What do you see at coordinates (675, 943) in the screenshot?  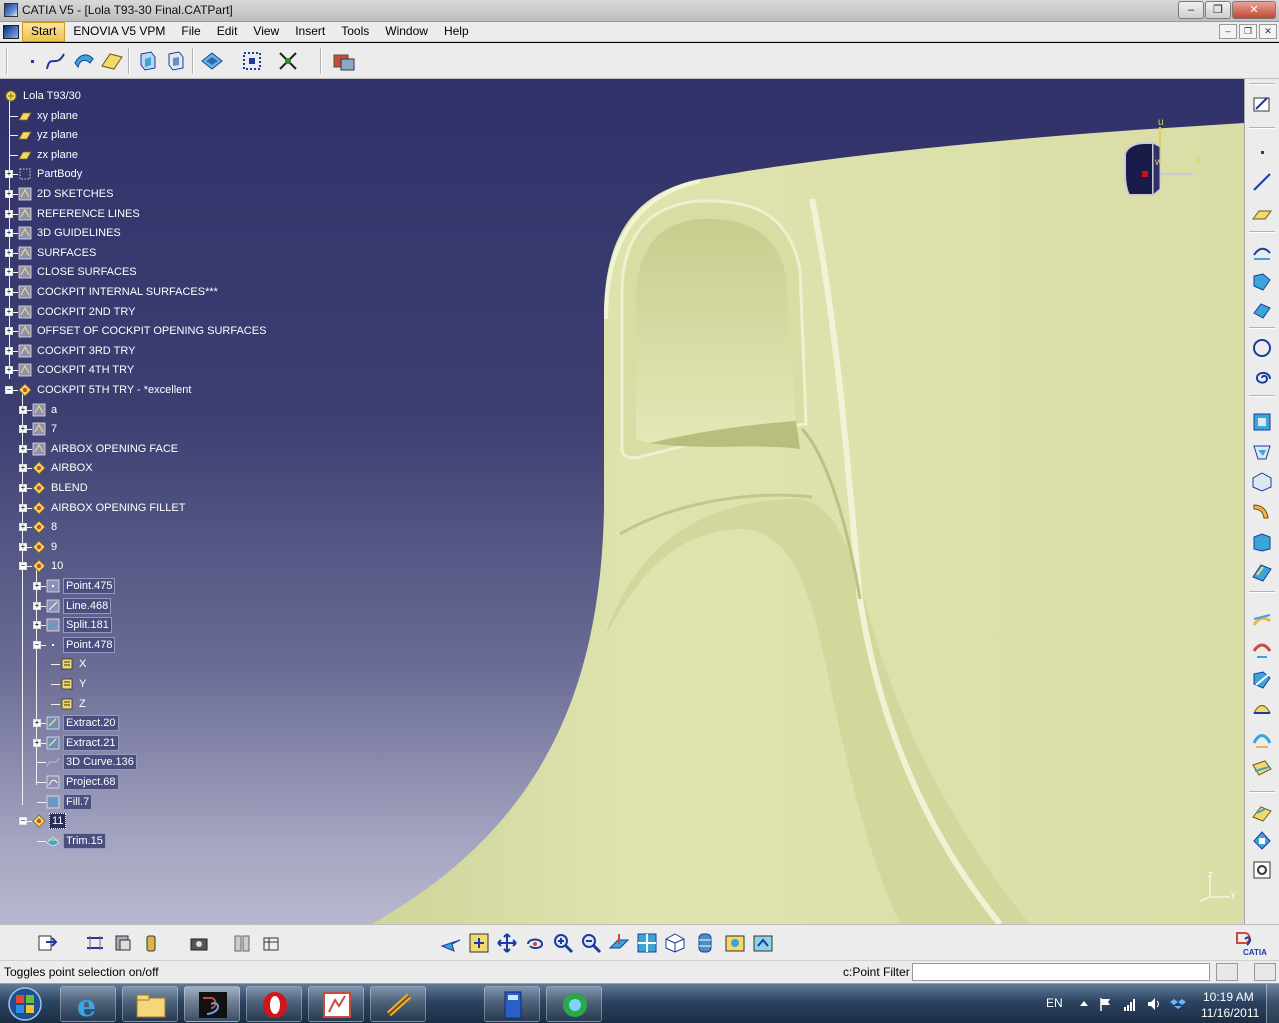 I see `iso-view-icon` at bounding box center [675, 943].